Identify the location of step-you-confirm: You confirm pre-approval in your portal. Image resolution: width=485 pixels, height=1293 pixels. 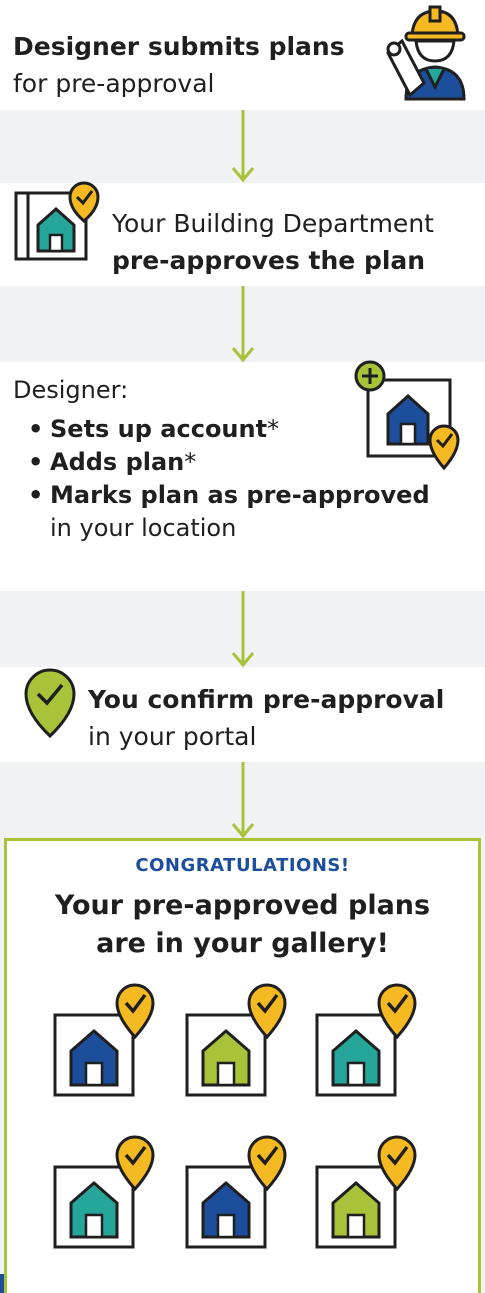
(242, 714).